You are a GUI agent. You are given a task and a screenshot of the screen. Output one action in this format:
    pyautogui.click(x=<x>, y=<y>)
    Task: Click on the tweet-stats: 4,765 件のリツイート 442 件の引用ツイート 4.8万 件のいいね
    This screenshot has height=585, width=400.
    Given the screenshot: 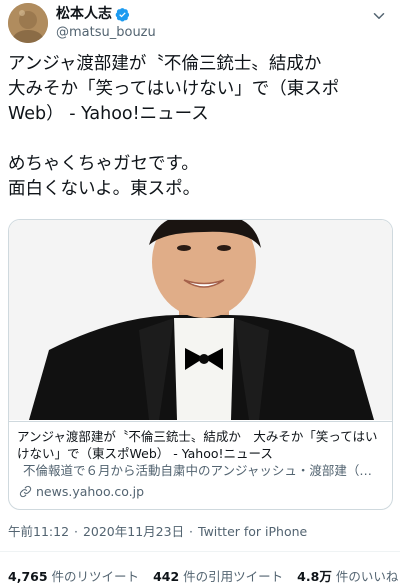 What is the action you would take?
    pyautogui.click(x=203, y=575)
    